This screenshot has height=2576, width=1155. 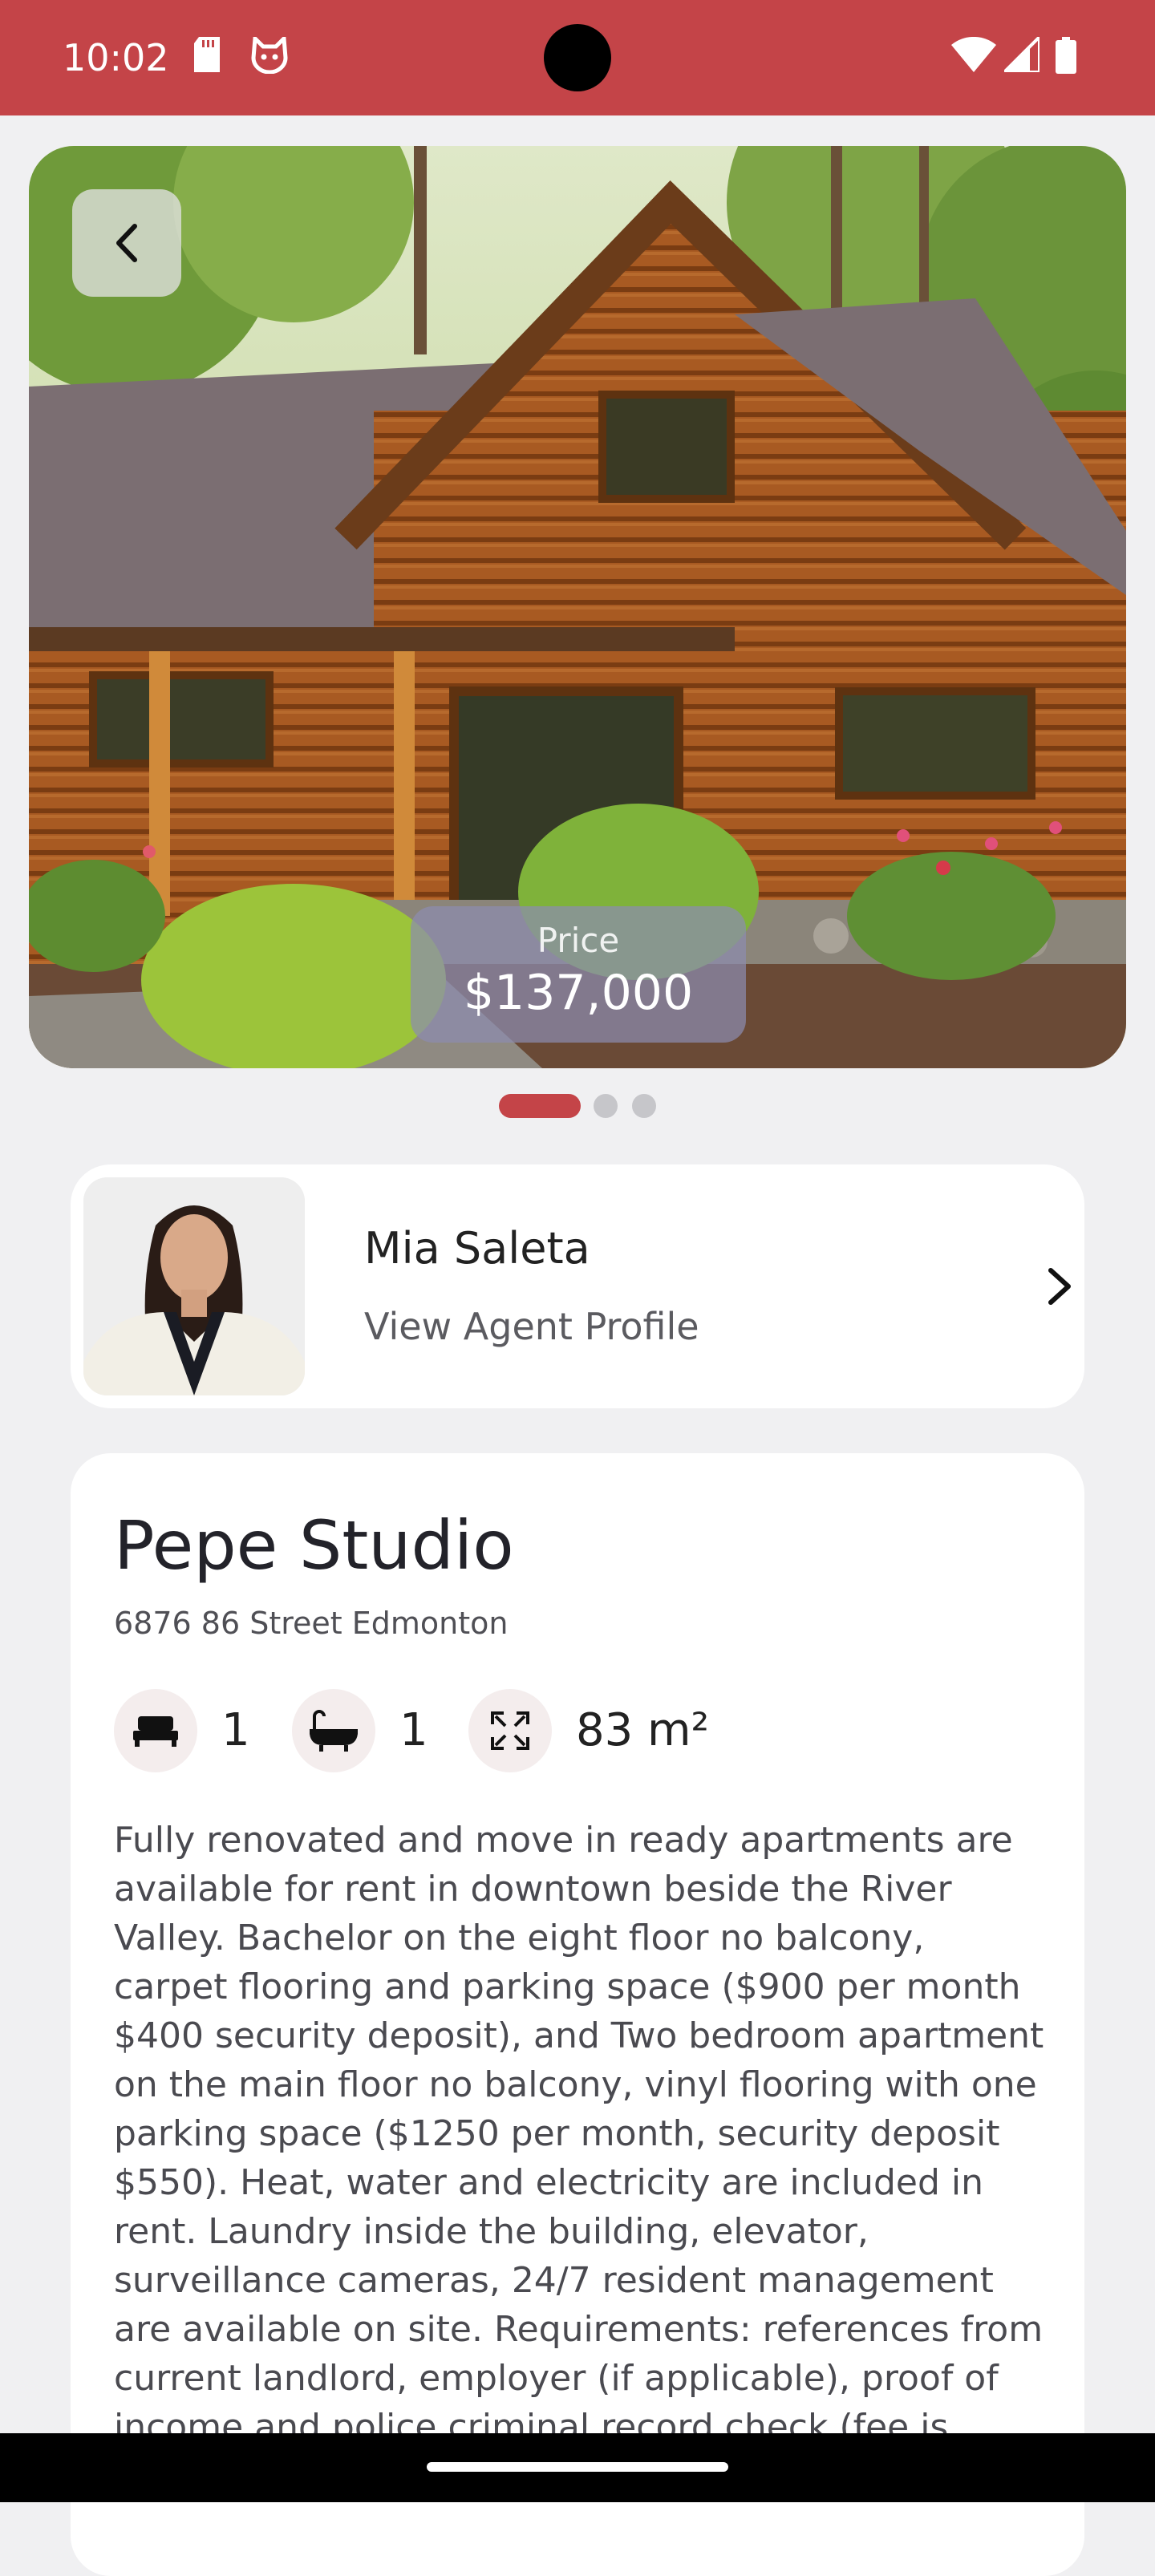 What do you see at coordinates (577, 1286) in the screenshot?
I see `agent-profile-card: Mia Saleta View Agent Profile` at bounding box center [577, 1286].